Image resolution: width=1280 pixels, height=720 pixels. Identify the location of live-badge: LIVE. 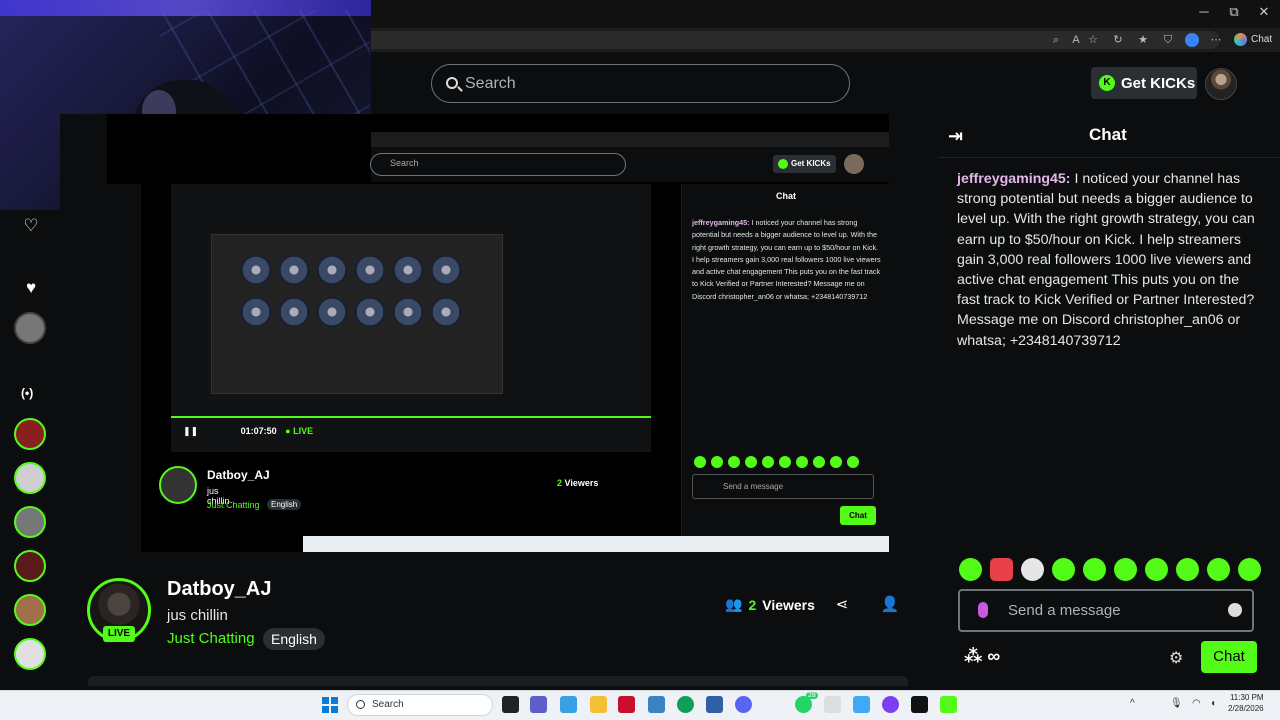
(119, 634).